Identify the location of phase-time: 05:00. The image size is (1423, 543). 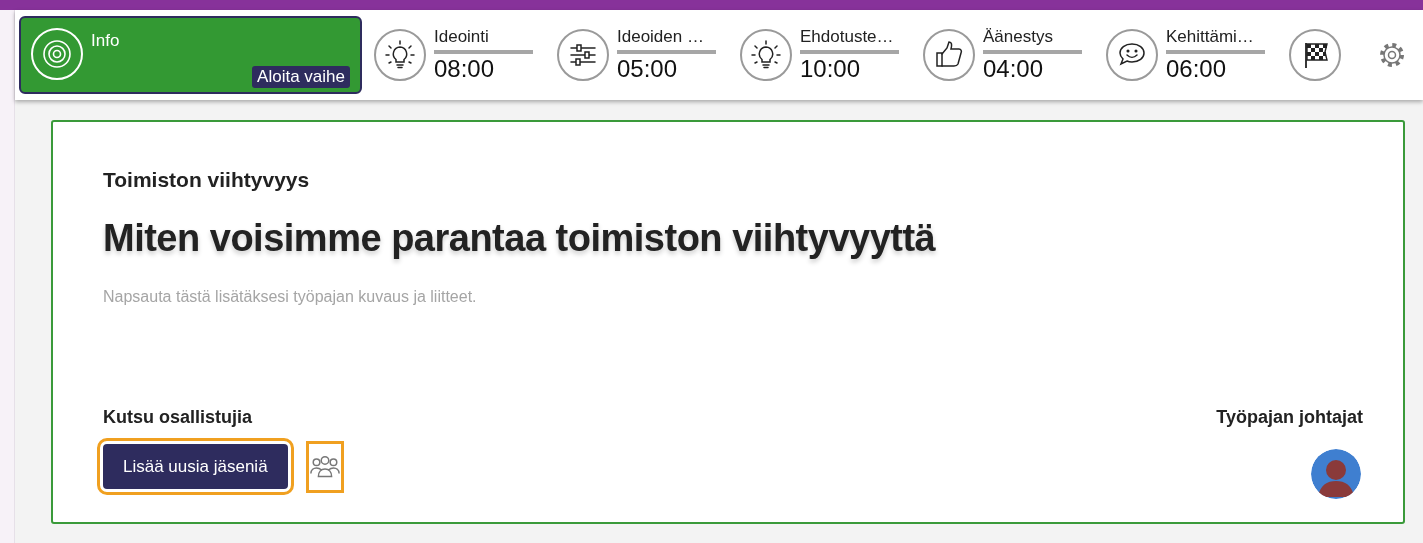
(648, 69).